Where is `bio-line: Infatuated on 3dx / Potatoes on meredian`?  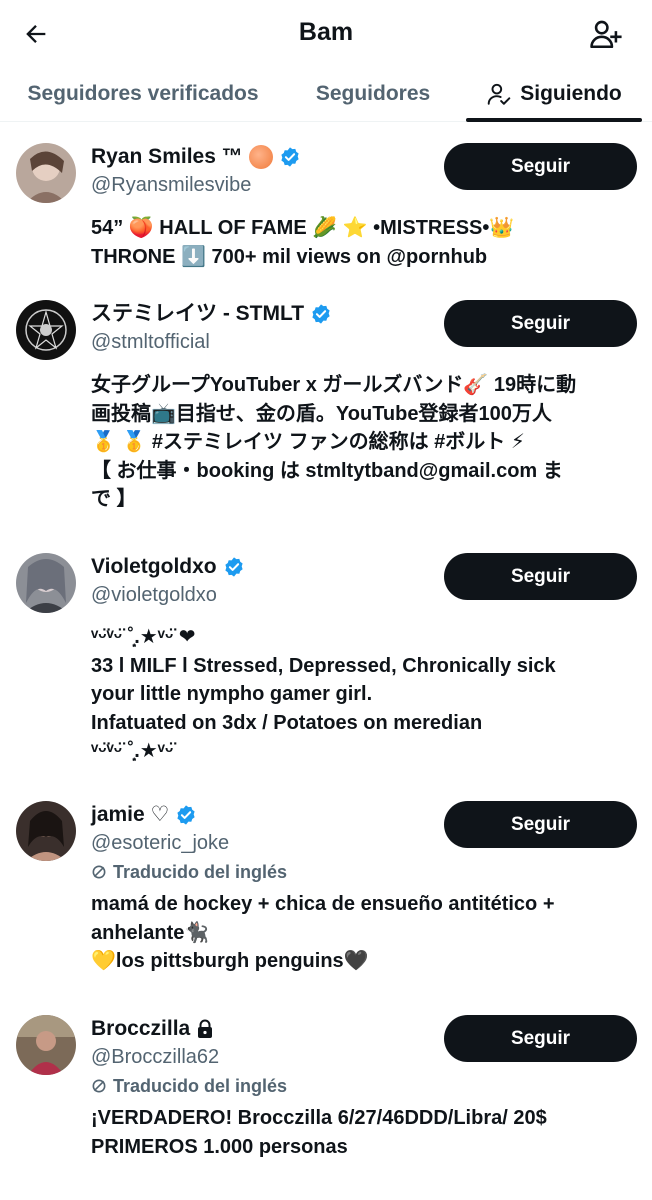
bio-line: Infatuated on 3dx / Potatoes on meredian is located at coordinates (287, 722).